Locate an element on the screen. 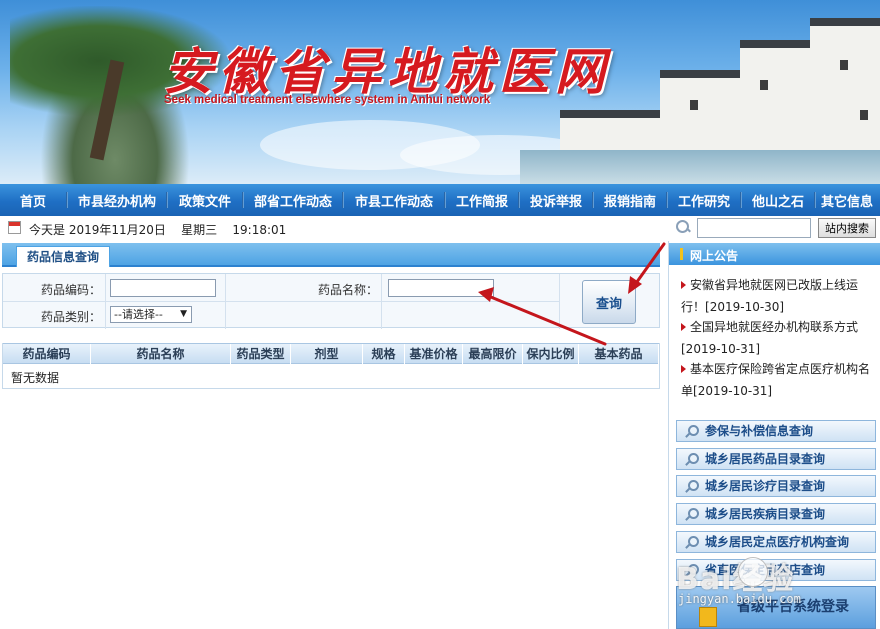 Image resolution: width=880 pixels, height=629 pixels. drug-name-label: 药品名称： is located at coordinates (348, 290).